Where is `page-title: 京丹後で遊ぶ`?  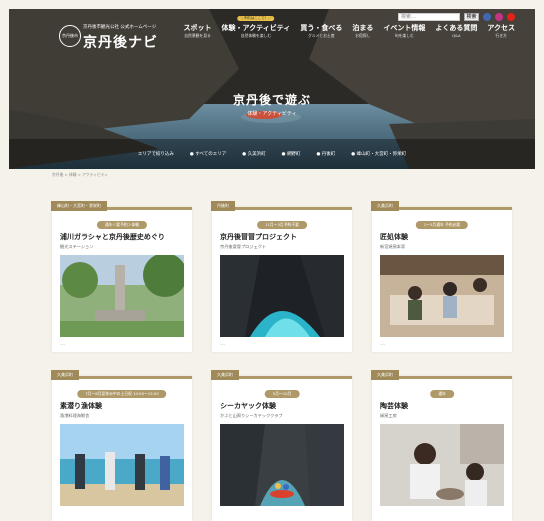 page-title: 京丹後で遊ぶ is located at coordinates (271, 100).